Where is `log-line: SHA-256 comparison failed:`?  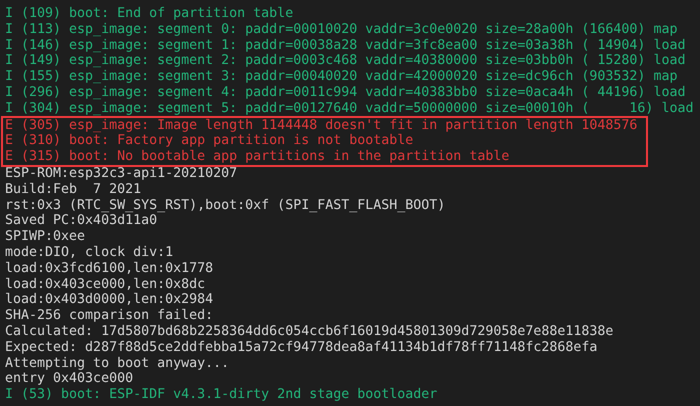
log-line: SHA-256 comparison failed: is located at coordinates (109, 316).